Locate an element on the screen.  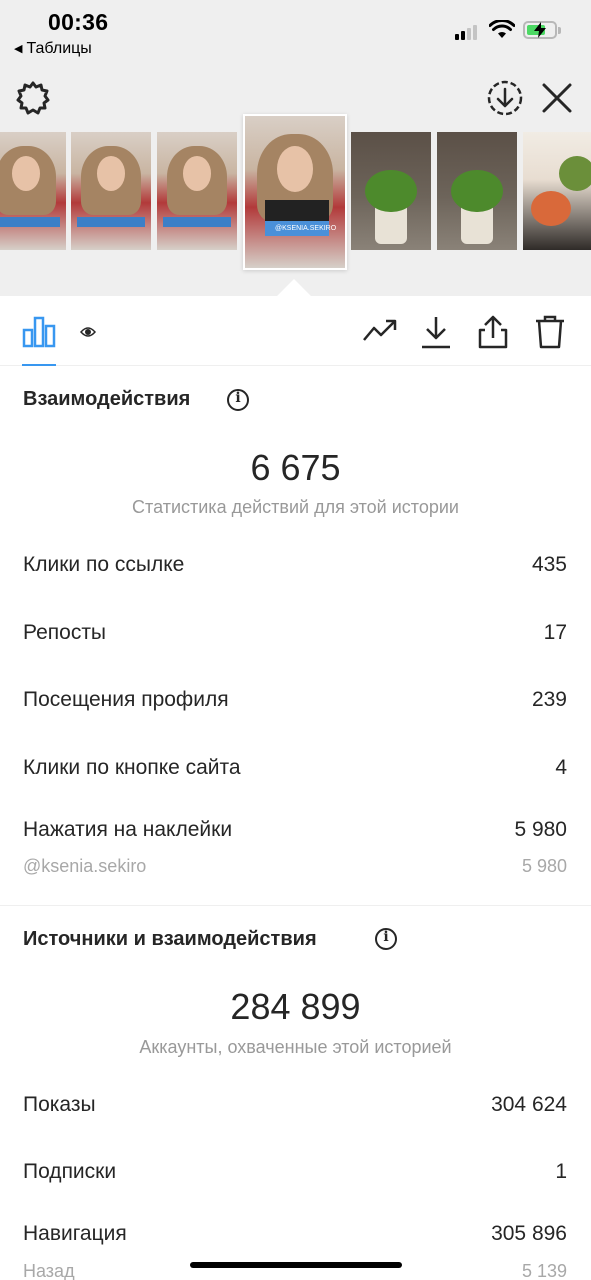
back-to-app-link: ◀ Таблицы is located at coordinates (53, 49).